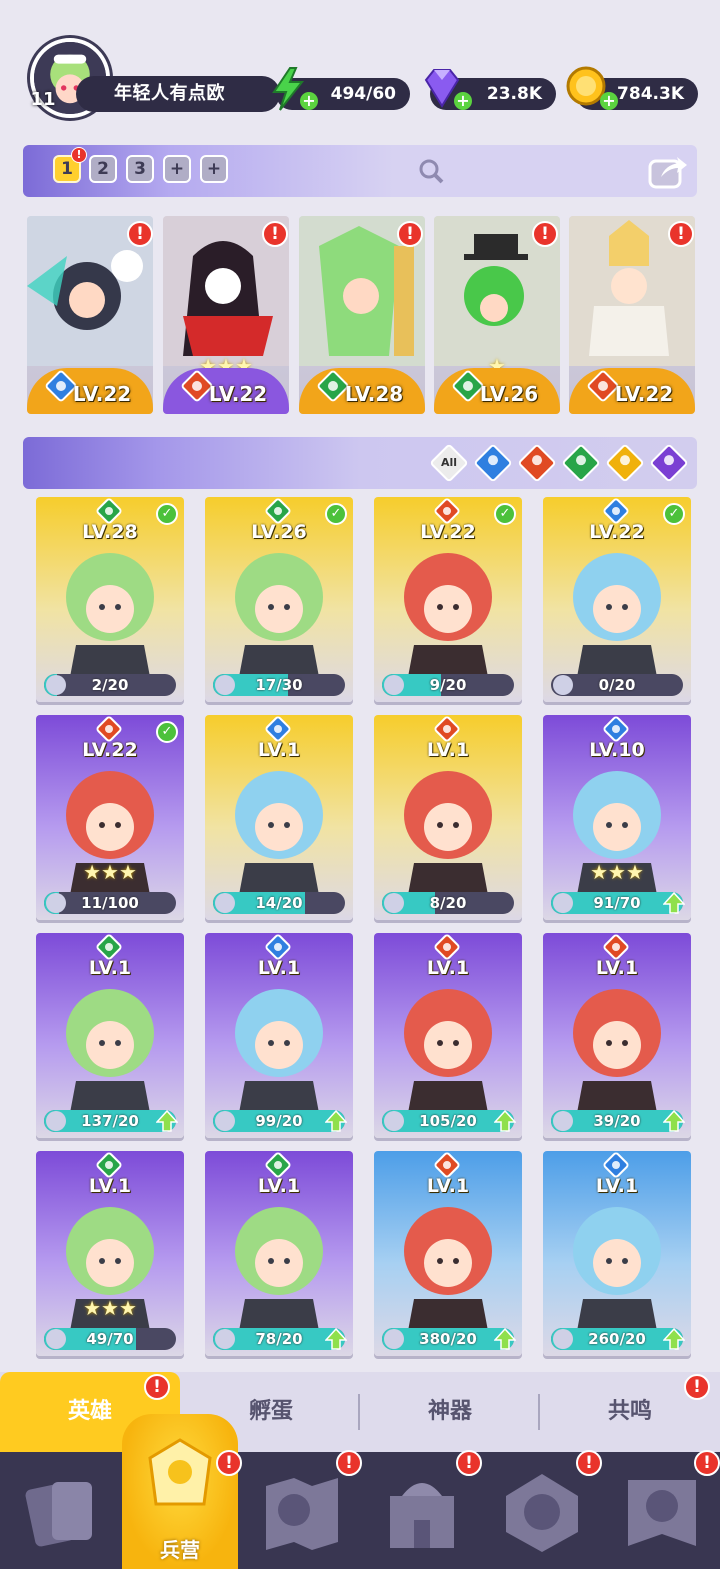 The image size is (720, 1569). What do you see at coordinates (110, 599) in the screenshot?
I see `hero-card: LV.28 ✓ 2/20` at bounding box center [110, 599].